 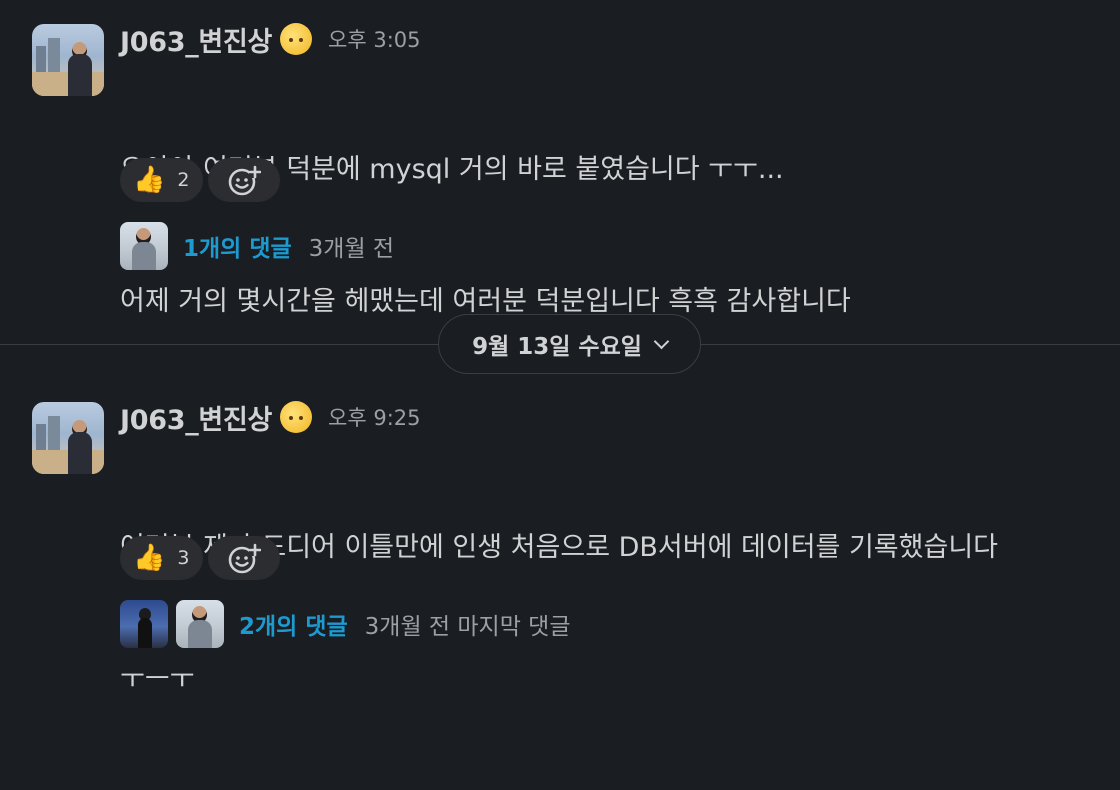 I want to click on chevron-down-icon, so click(x=661, y=341).